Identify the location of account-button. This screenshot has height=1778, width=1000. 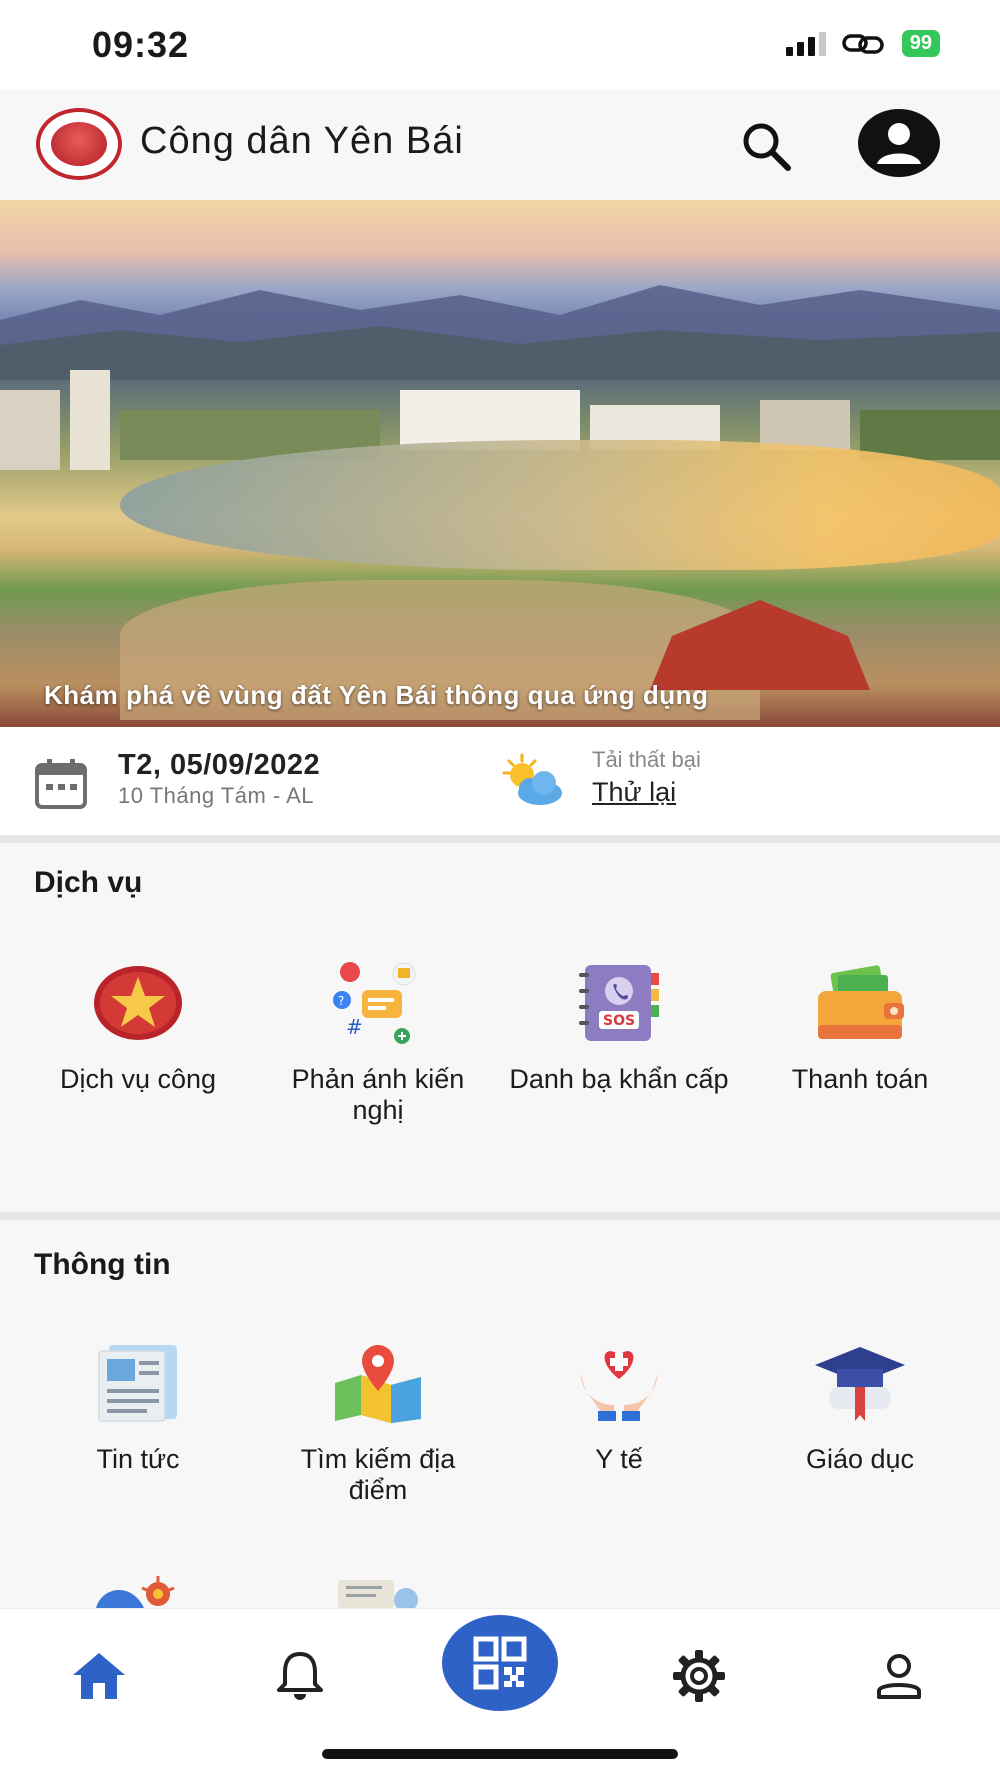
(899, 143).